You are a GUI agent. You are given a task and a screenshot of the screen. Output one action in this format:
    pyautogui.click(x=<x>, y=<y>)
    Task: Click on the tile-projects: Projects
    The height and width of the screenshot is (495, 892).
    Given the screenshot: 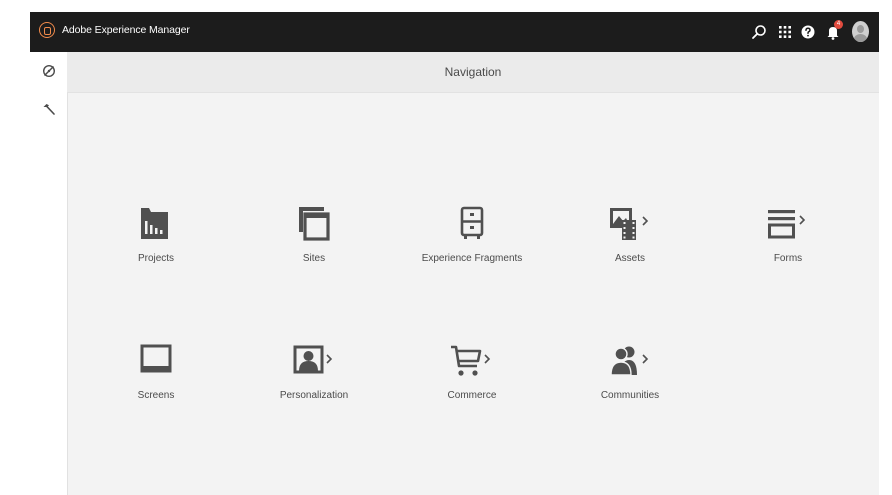 What is the action you would take?
    pyautogui.click(x=156, y=245)
    